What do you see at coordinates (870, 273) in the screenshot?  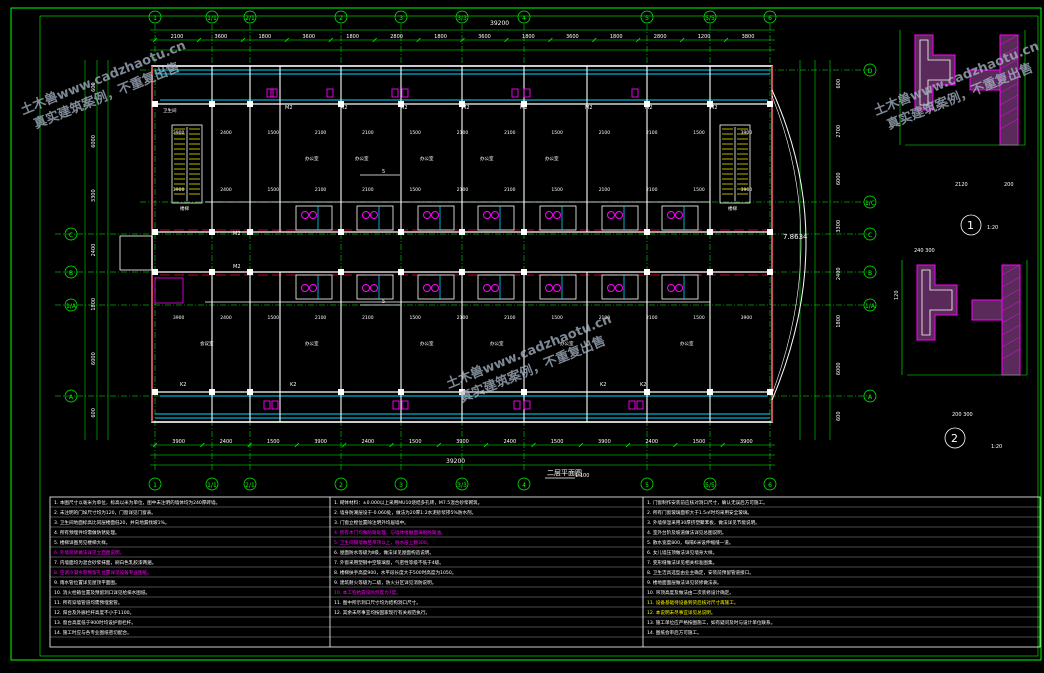 I see `axis-label-right: B` at bounding box center [870, 273].